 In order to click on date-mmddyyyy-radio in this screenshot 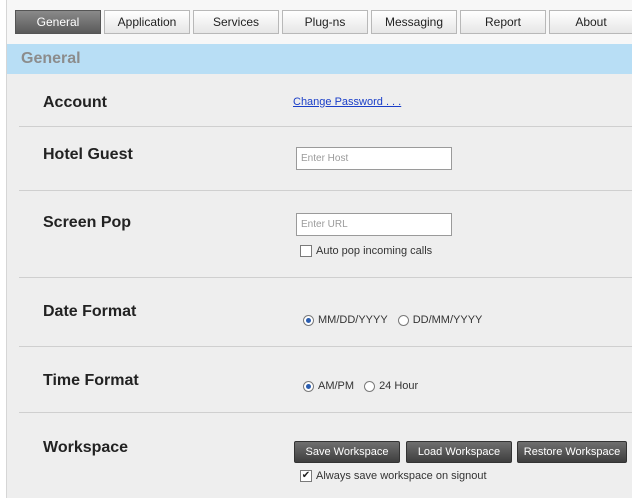, I will do `click(308, 320)`.